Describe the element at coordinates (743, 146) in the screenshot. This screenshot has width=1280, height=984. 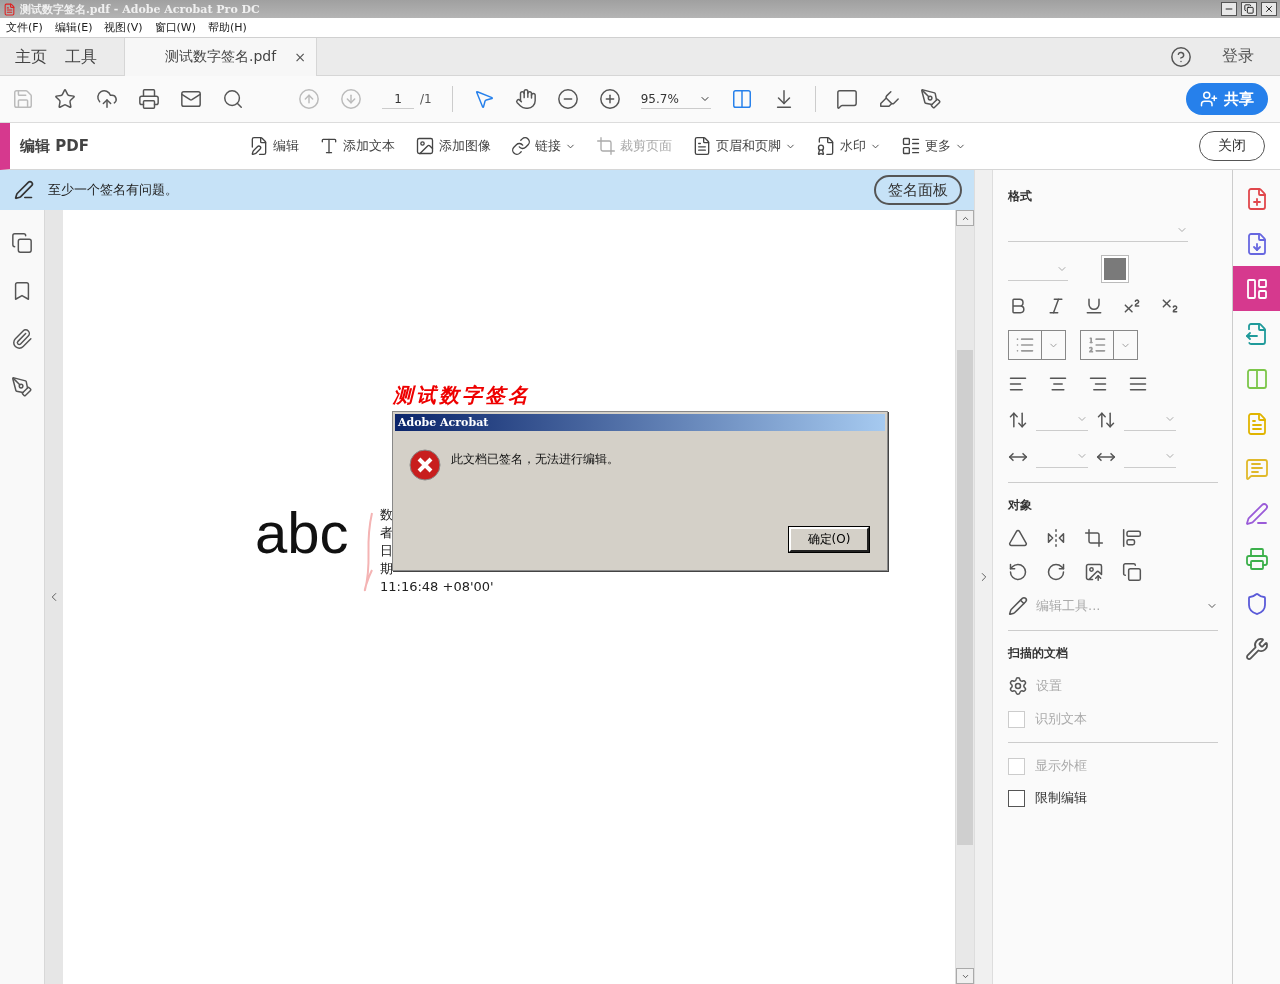
I see `tool-button: 页眉和页脚` at that location.